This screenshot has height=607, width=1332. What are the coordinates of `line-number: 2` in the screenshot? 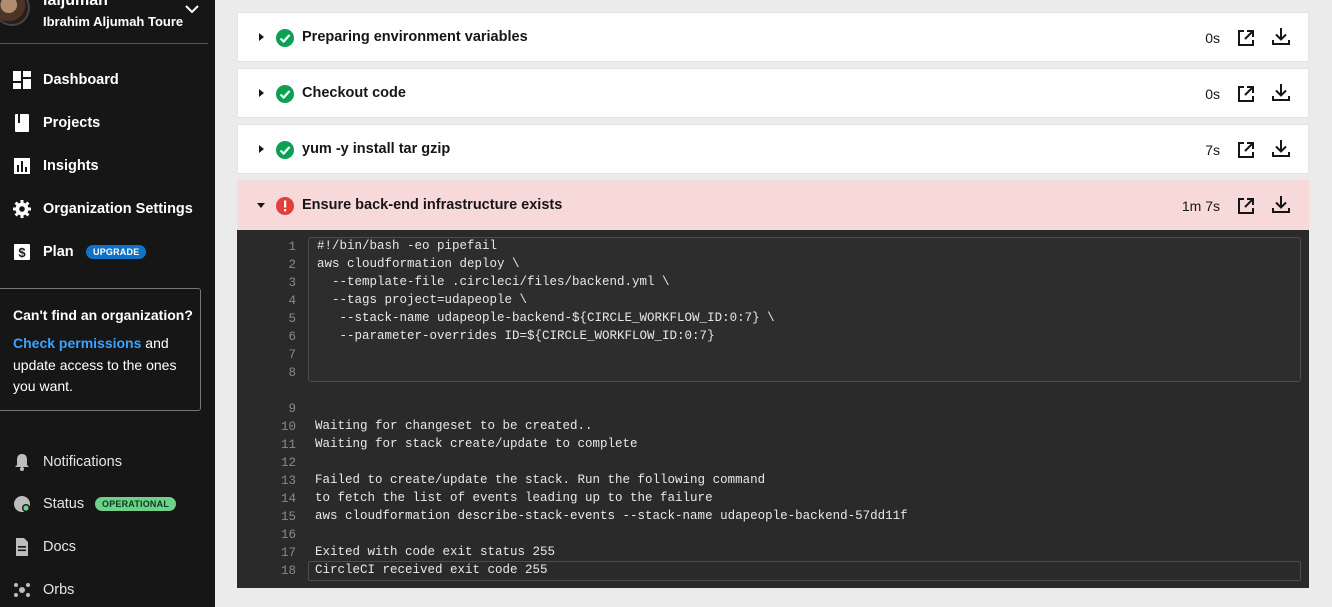 It's located at (292, 265).